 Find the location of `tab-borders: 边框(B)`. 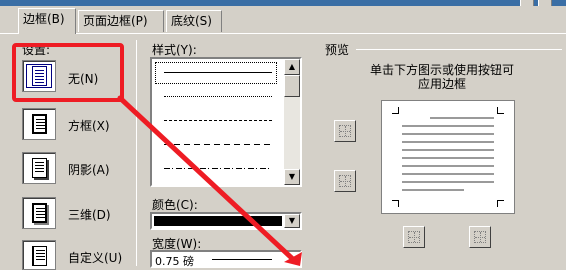

tab-borders: 边框(B) is located at coordinates (47, 21).